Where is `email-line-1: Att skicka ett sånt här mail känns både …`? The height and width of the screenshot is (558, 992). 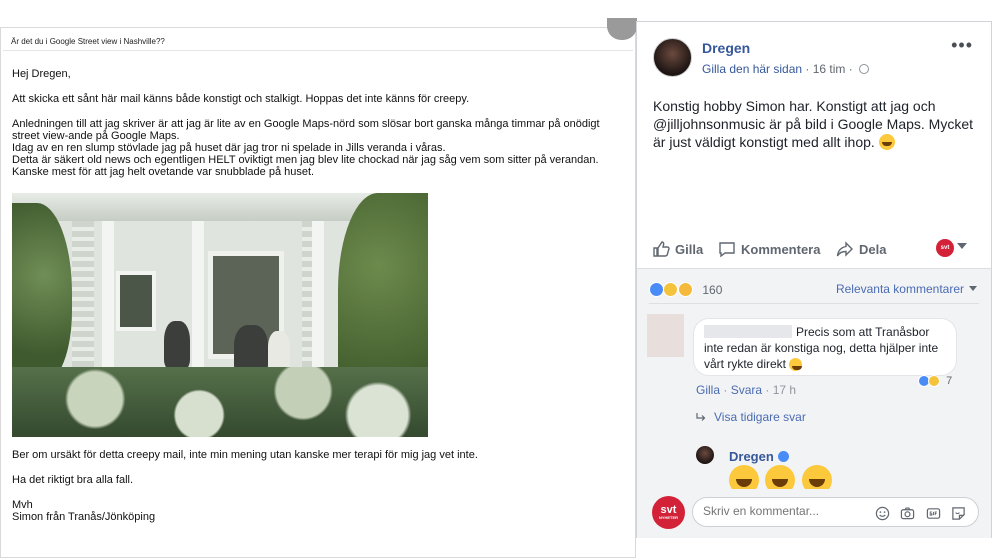 email-line-1: Att skicka ett sånt här mail känns både … is located at coordinates (241, 99).